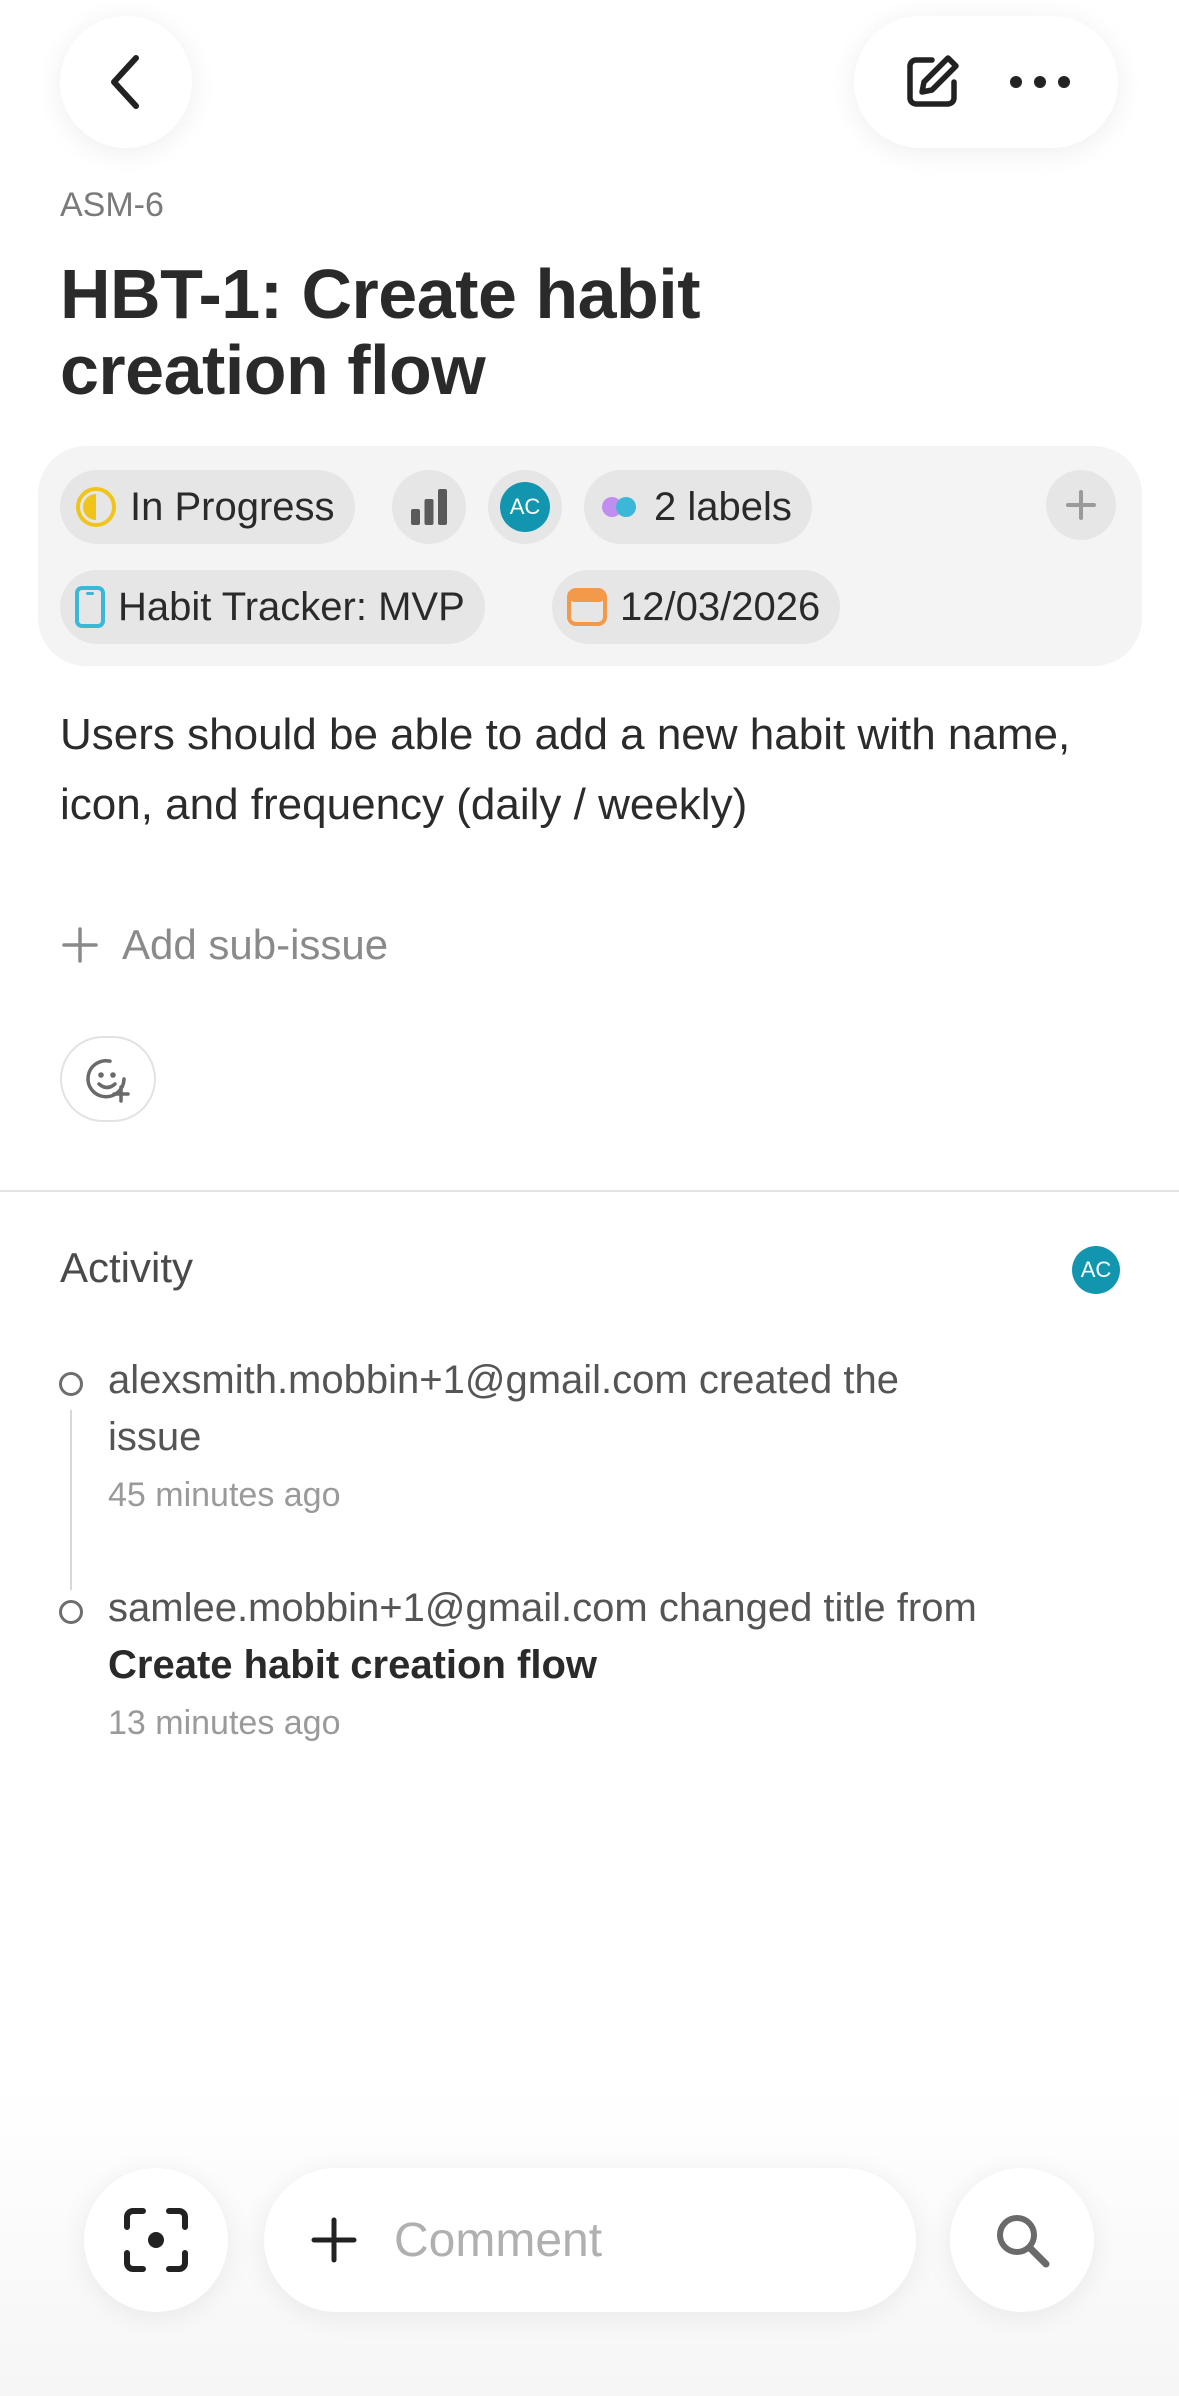 The height and width of the screenshot is (2396, 1179). Describe the element at coordinates (587, 607) in the screenshot. I see `calendar-icon` at that location.